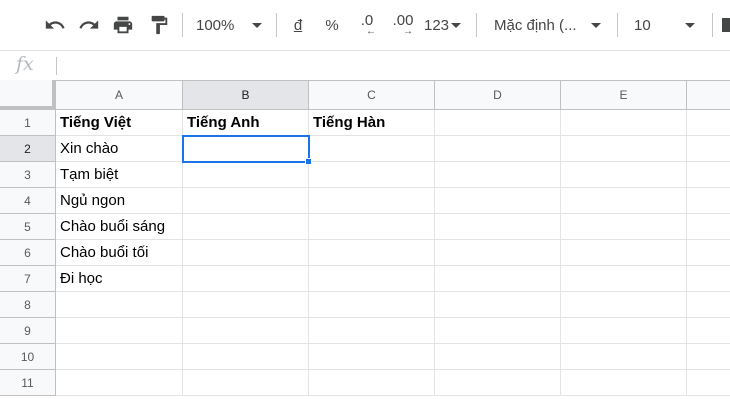  Describe the element at coordinates (246, 123) in the screenshot. I see `cell-b1: Tiếng Anh` at that location.